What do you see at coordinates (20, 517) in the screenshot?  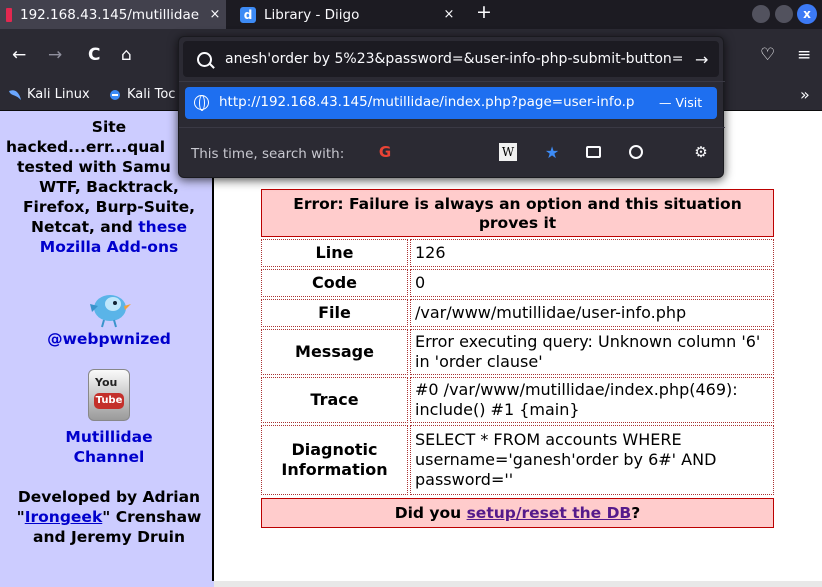 I see `dev-text: "` at bounding box center [20, 517].